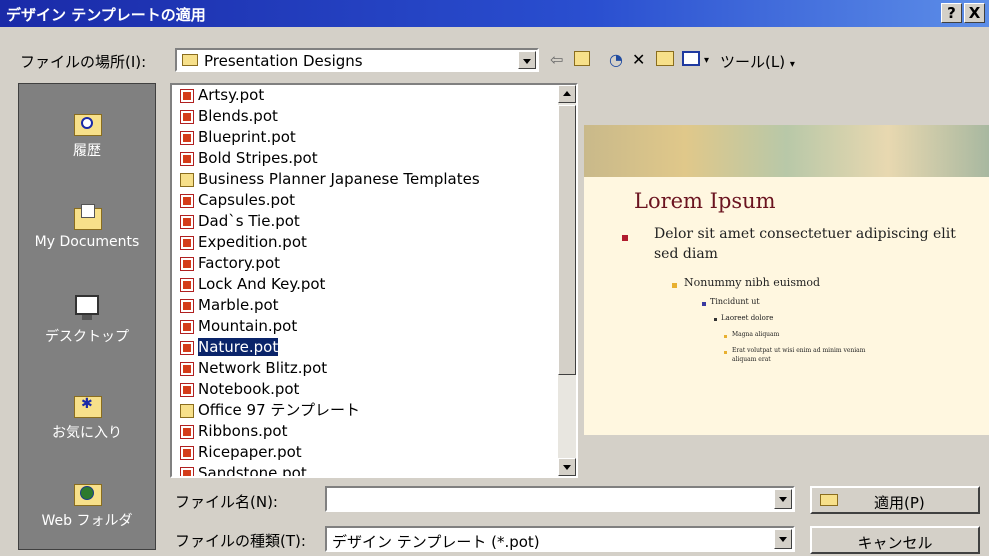  Describe the element at coordinates (494, 13) in the screenshot. I see `title-bar: デザイン テンプレートの適用 ? X` at that location.